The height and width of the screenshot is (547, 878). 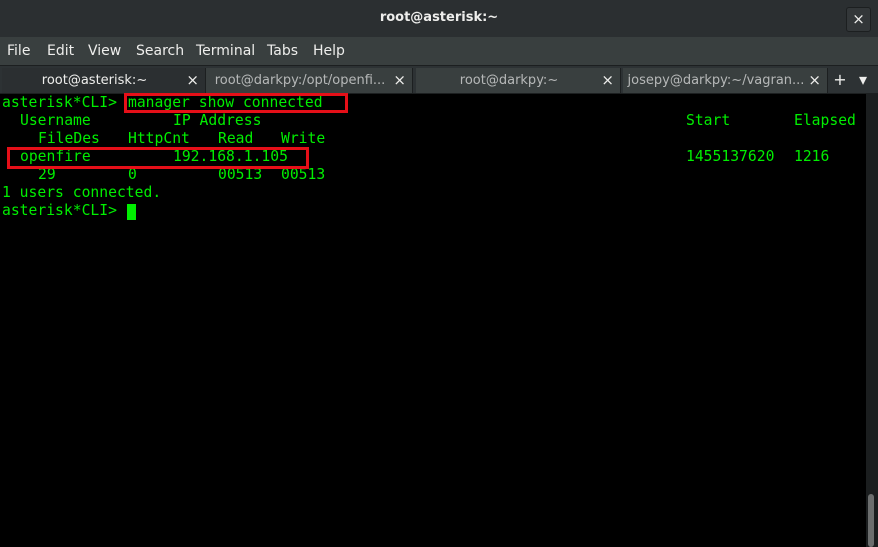 What do you see at coordinates (104, 51) in the screenshot?
I see `menu-view: View` at bounding box center [104, 51].